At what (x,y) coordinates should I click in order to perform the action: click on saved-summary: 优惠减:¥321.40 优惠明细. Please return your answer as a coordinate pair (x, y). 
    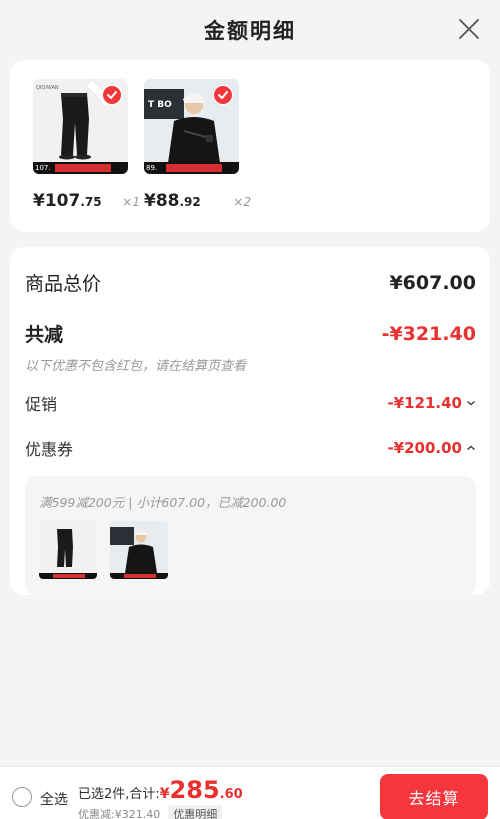
    Looking at the image, I should click on (150, 812).